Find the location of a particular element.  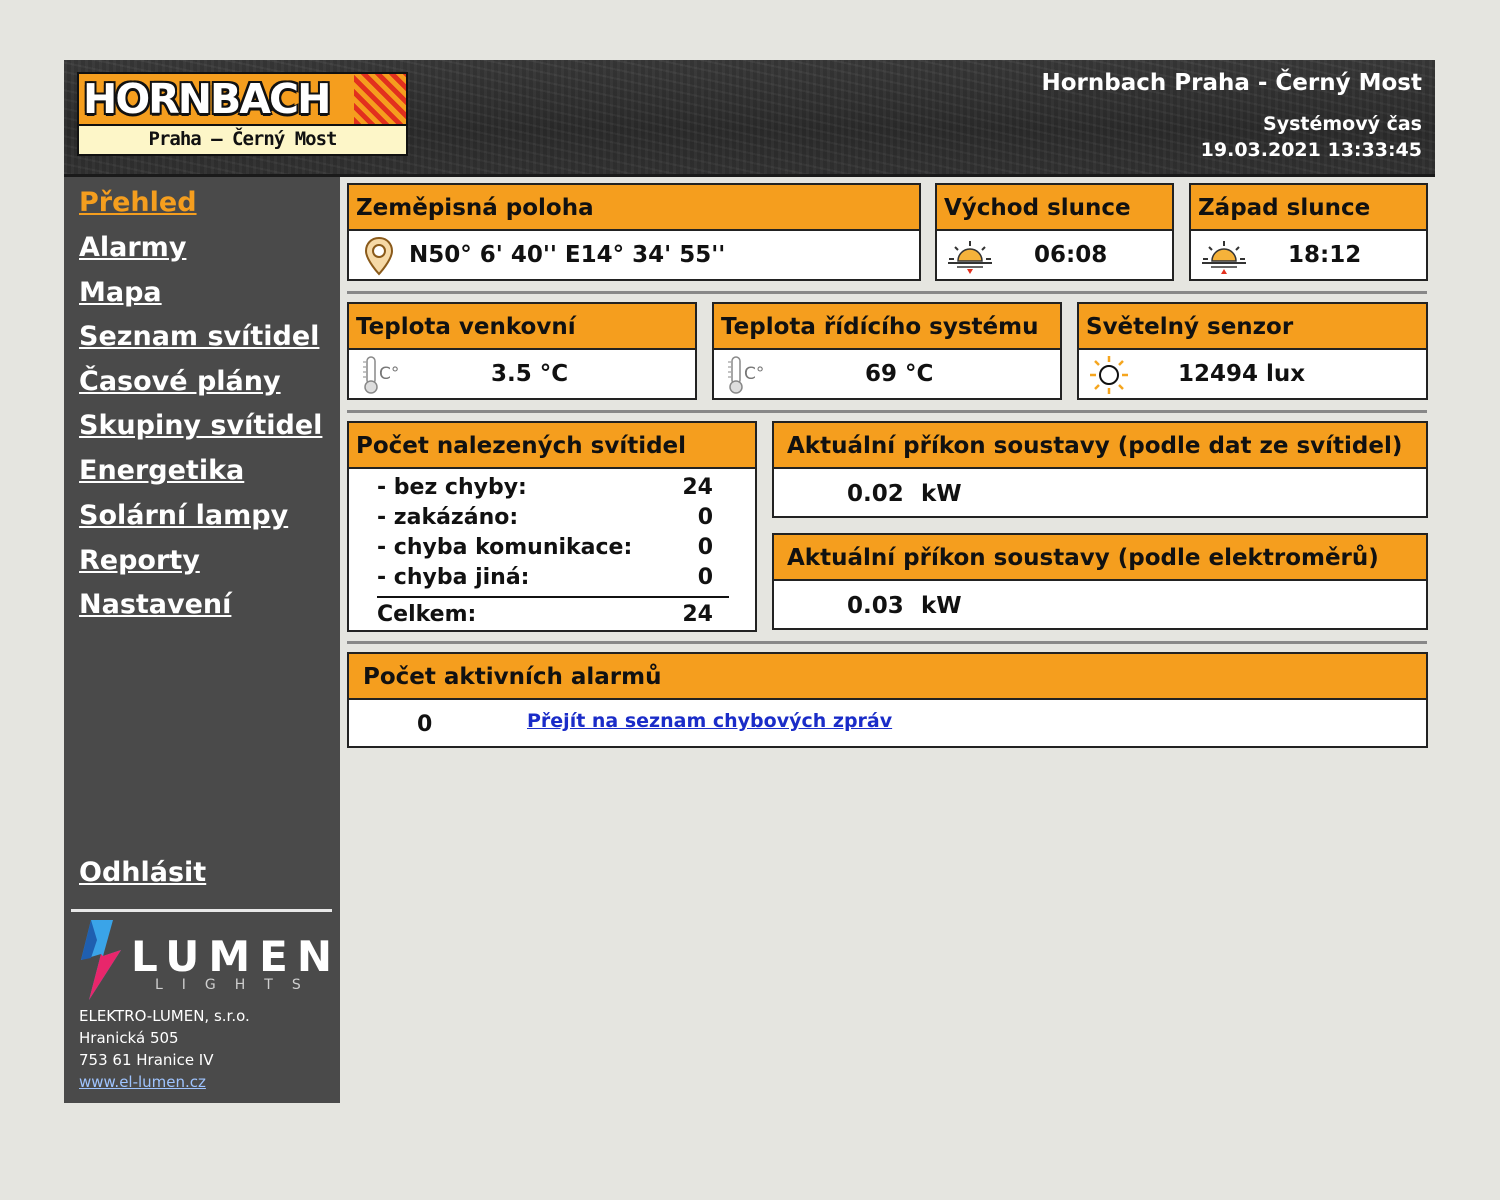

system-time-label: Systémový čas is located at coordinates (1342, 124).